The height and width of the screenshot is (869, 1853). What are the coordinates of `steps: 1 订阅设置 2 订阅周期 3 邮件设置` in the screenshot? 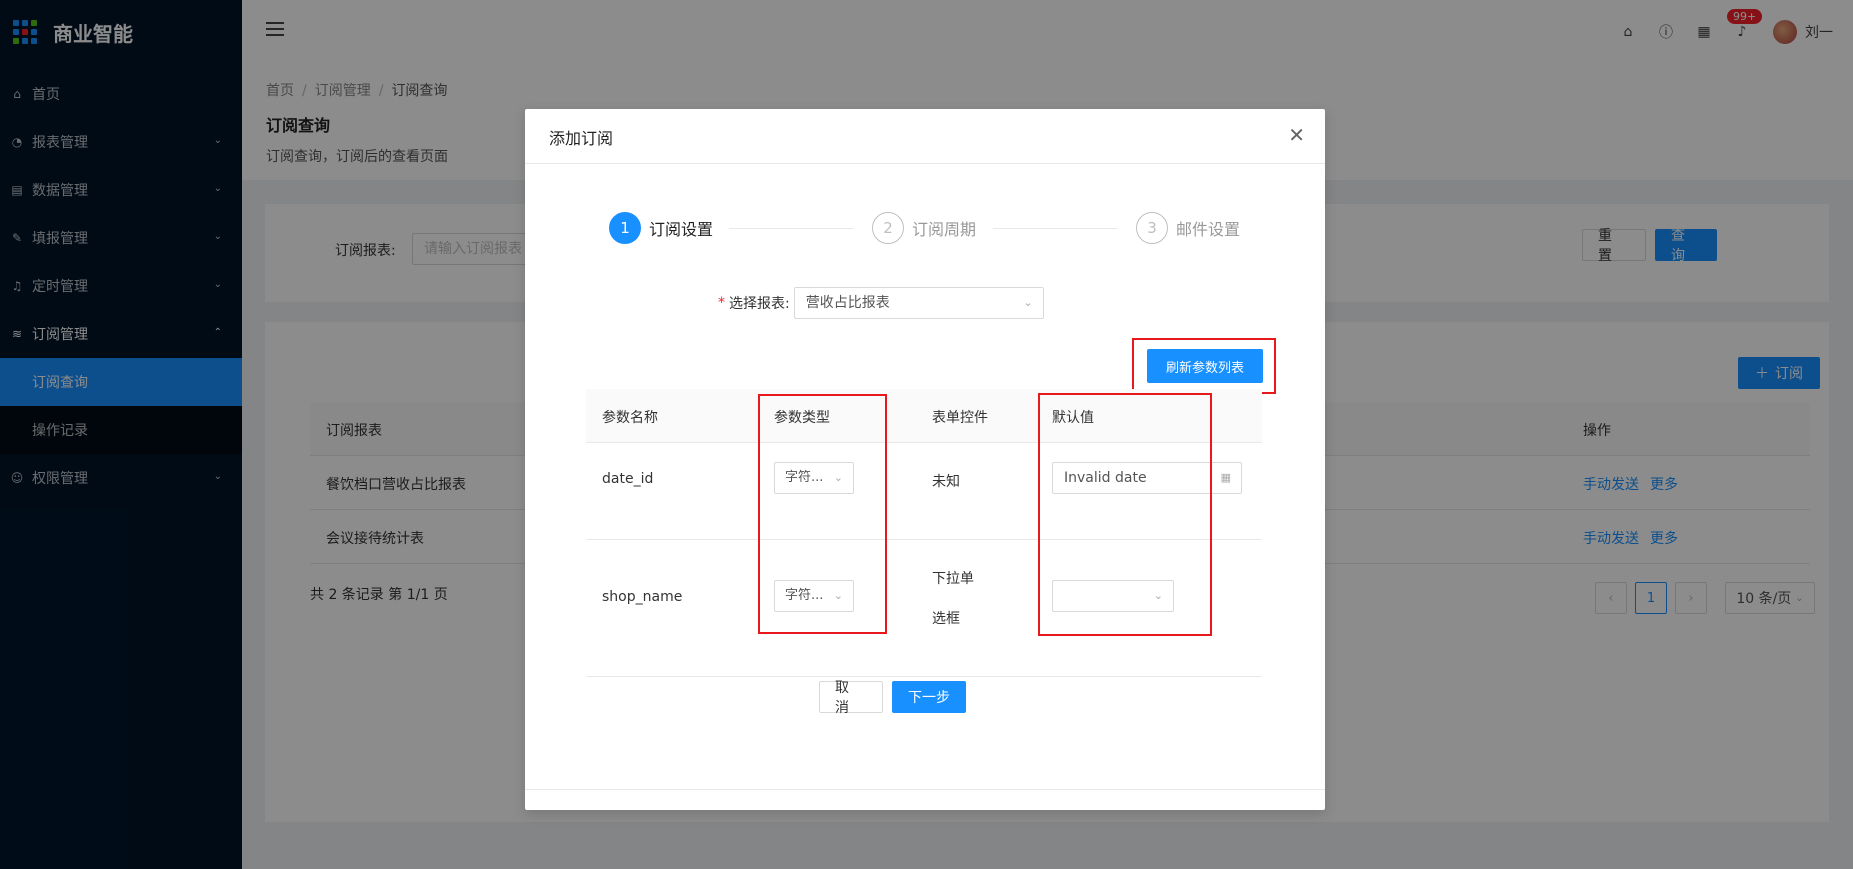 It's located at (929, 229).